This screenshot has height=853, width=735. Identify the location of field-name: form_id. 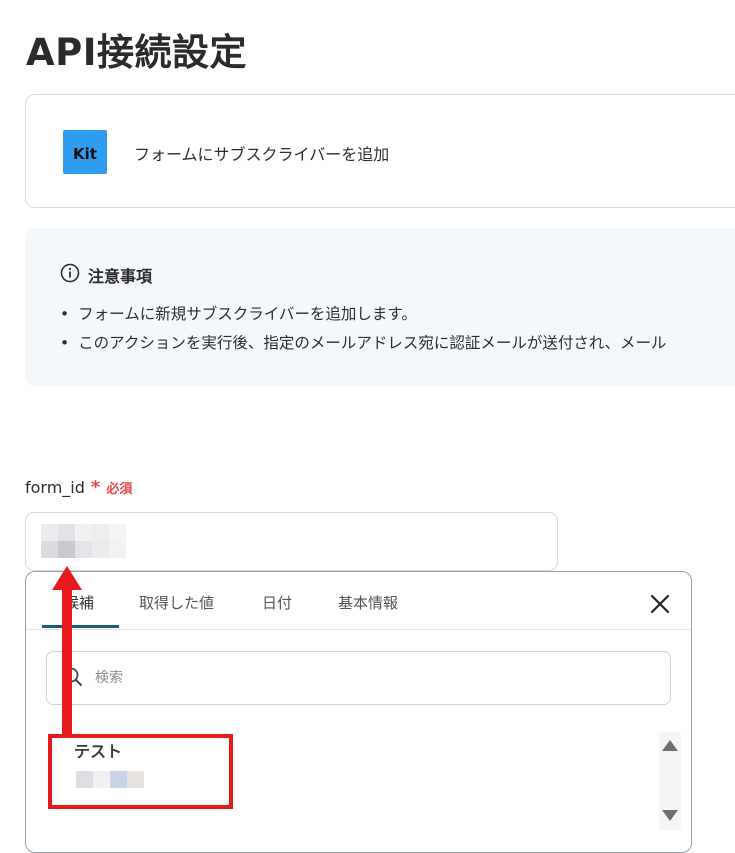
(55, 487).